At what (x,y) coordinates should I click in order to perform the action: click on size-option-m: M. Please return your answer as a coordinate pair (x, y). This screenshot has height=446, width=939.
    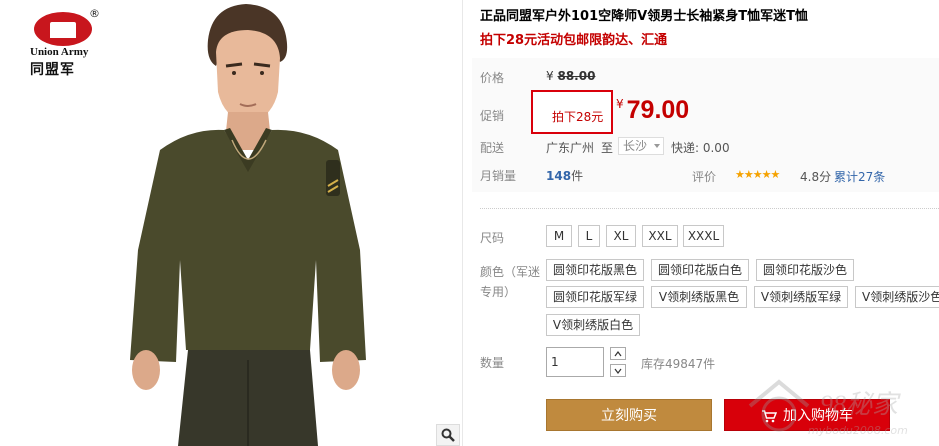
    Looking at the image, I should click on (559, 236).